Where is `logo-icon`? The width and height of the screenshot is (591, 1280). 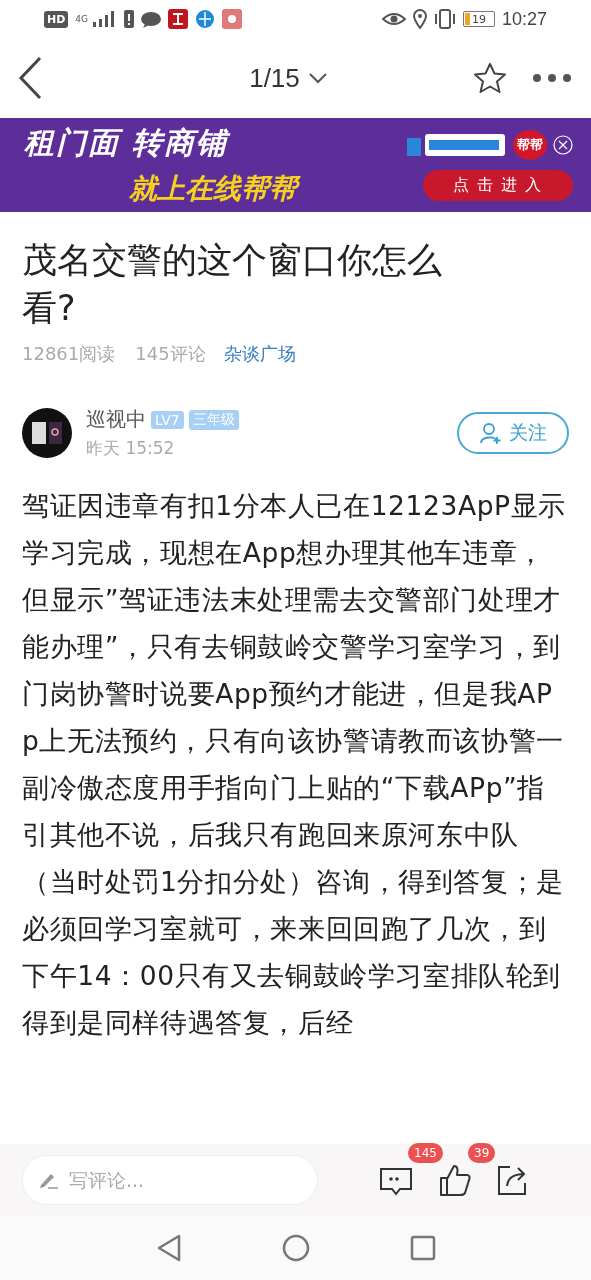
logo-icon is located at coordinates (457, 144).